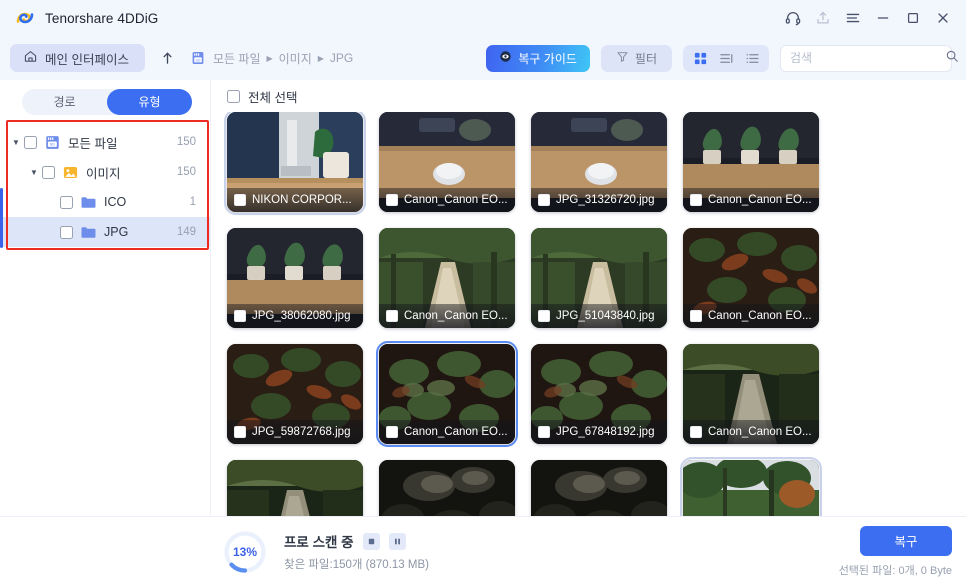 This screenshot has height=586, width=966. I want to click on tree-item-jpg: JPG 149, so click(105, 232).